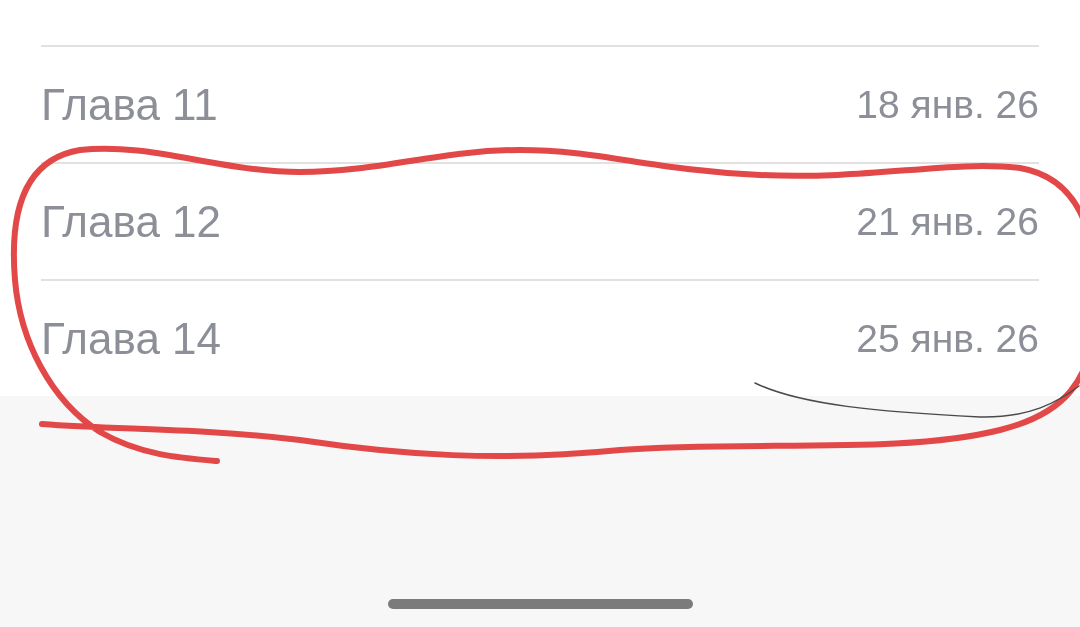 This screenshot has width=1080, height=627. What do you see at coordinates (129, 104) in the screenshot?
I see `chapter-title: Глава 11` at bounding box center [129, 104].